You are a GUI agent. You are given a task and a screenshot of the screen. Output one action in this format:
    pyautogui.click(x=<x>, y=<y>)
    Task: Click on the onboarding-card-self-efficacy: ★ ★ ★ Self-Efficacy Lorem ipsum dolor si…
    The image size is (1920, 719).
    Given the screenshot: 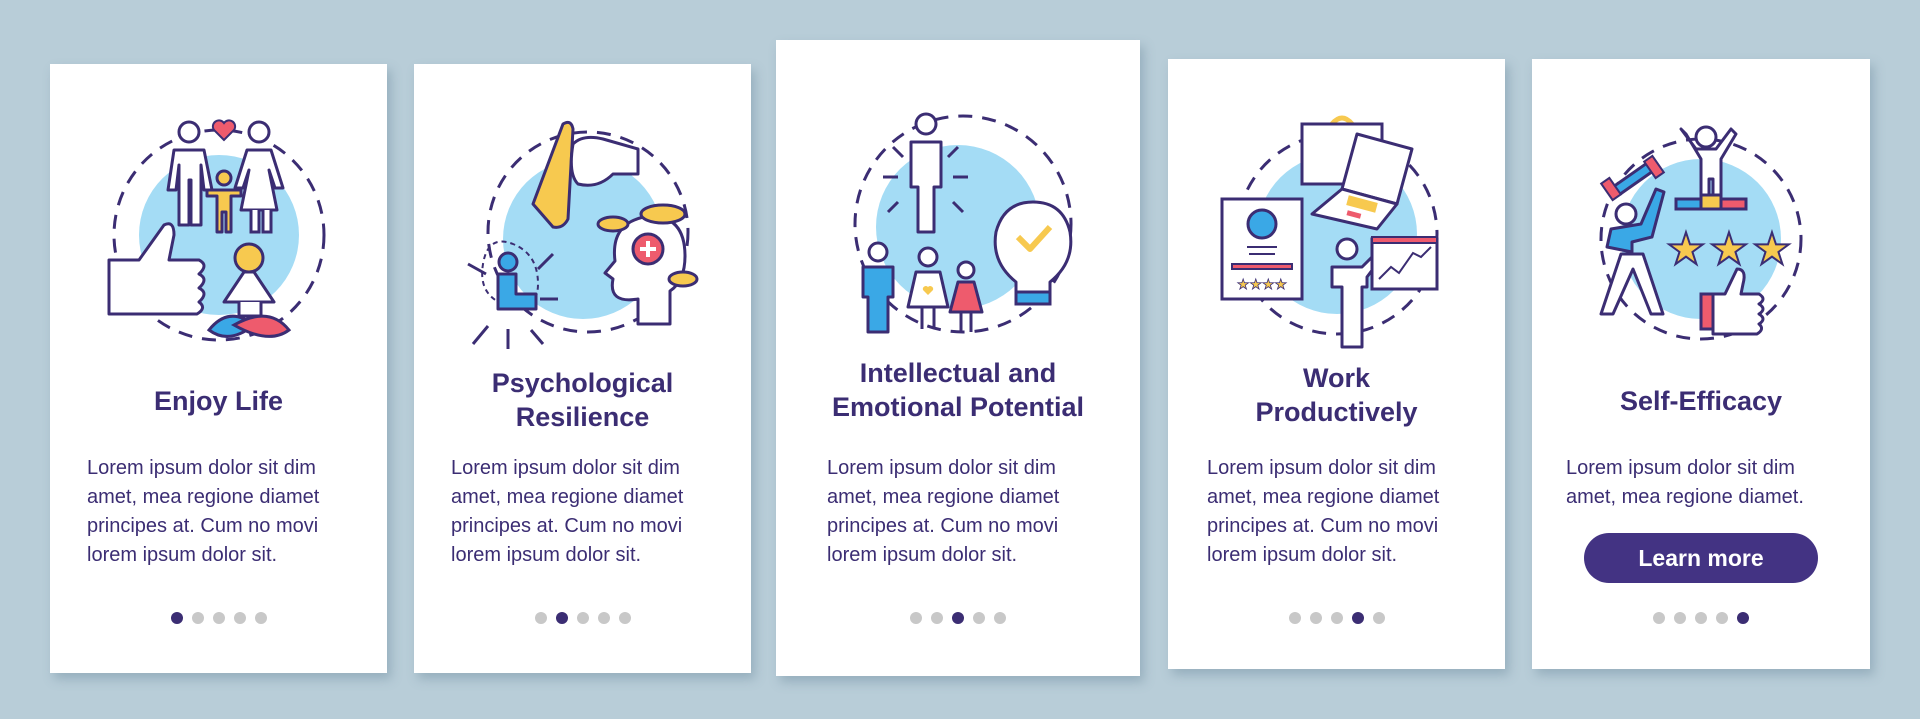 What is the action you would take?
    pyautogui.click(x=1701, y=364)
    